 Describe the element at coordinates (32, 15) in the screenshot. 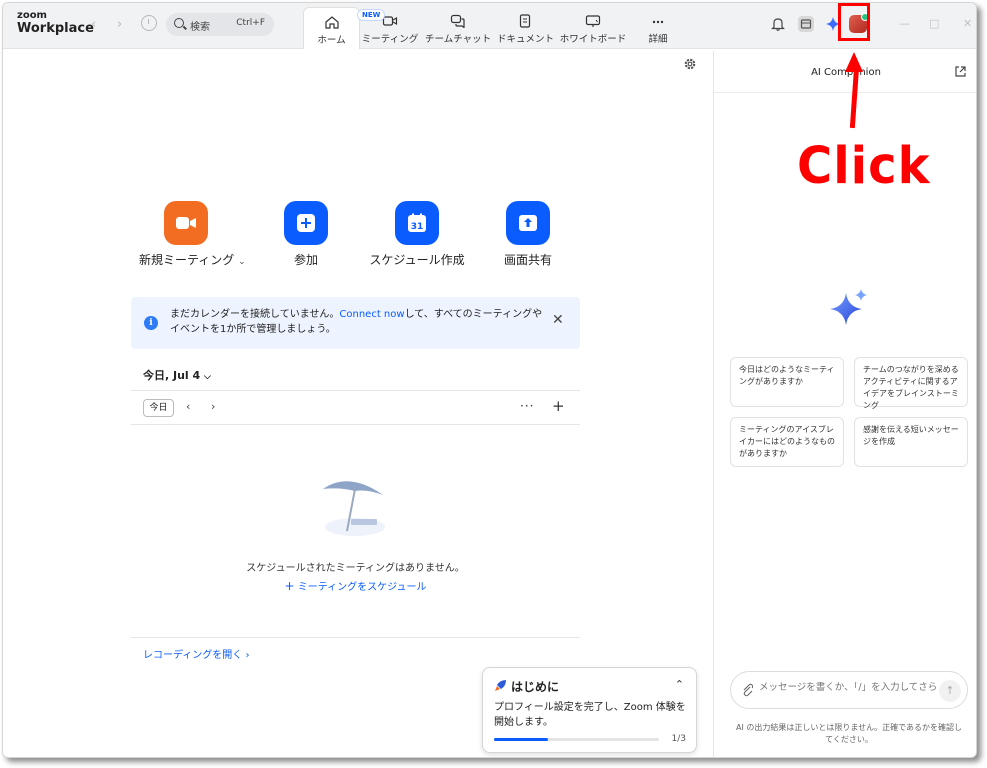

I see `logo-small-text: zoom` at that location.